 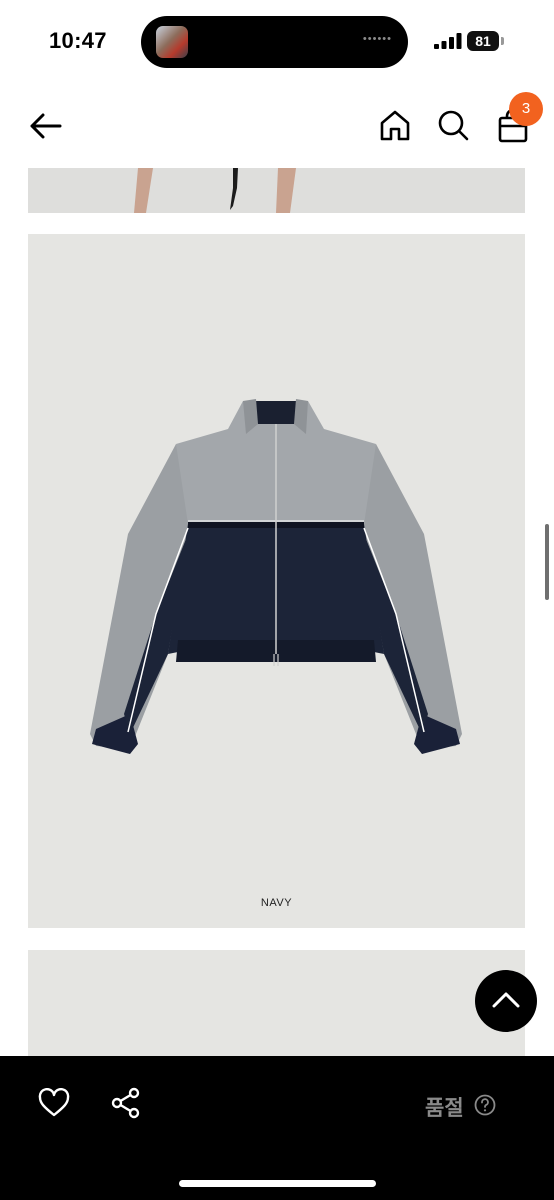 What do you see at coordinates (448, 41) in the screenshot?
I see `cellular-signal-icon` at bounding box center [448, 41].